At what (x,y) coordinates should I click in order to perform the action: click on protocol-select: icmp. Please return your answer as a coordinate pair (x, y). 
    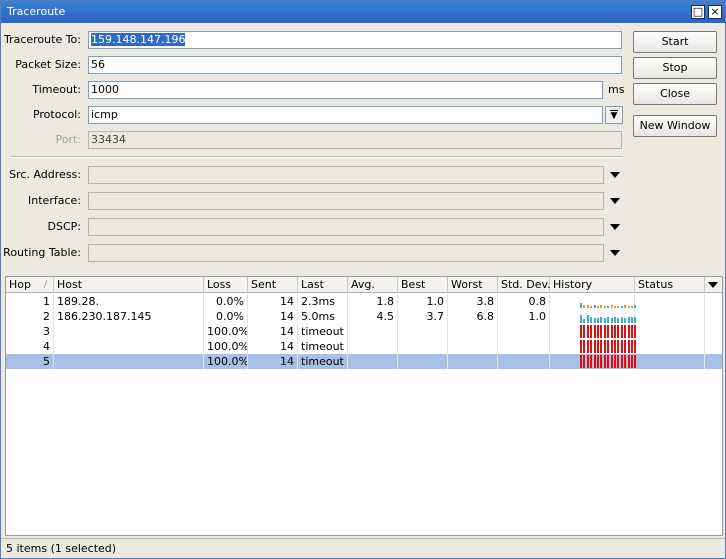
    Looking at the image, I should click on (345, 115).